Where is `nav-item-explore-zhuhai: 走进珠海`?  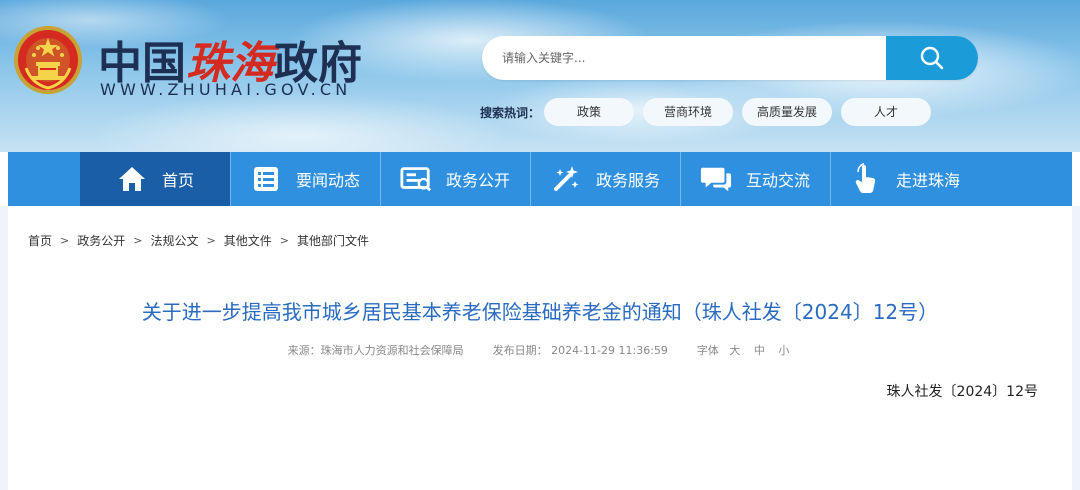
nav-item-explore-zhuhai: 走进珠海 is located at coordinates (905, 179).